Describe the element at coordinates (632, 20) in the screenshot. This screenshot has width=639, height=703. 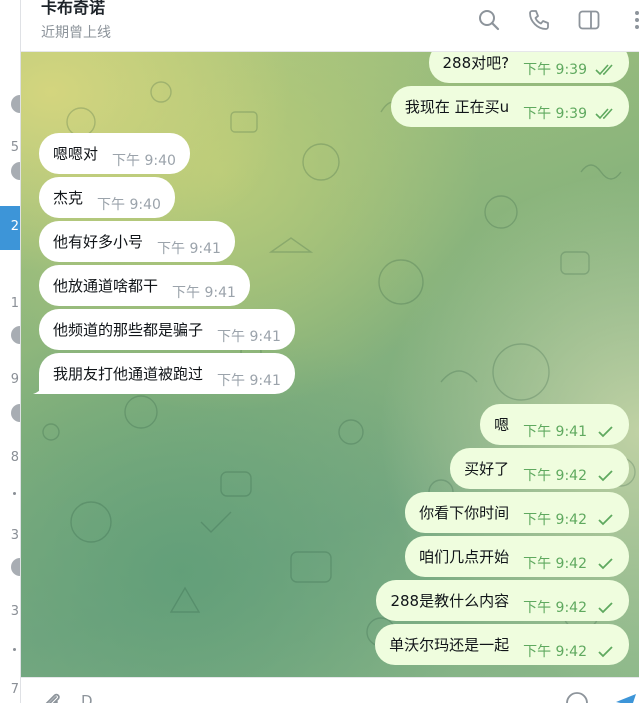
I see `more-icon` at that location.